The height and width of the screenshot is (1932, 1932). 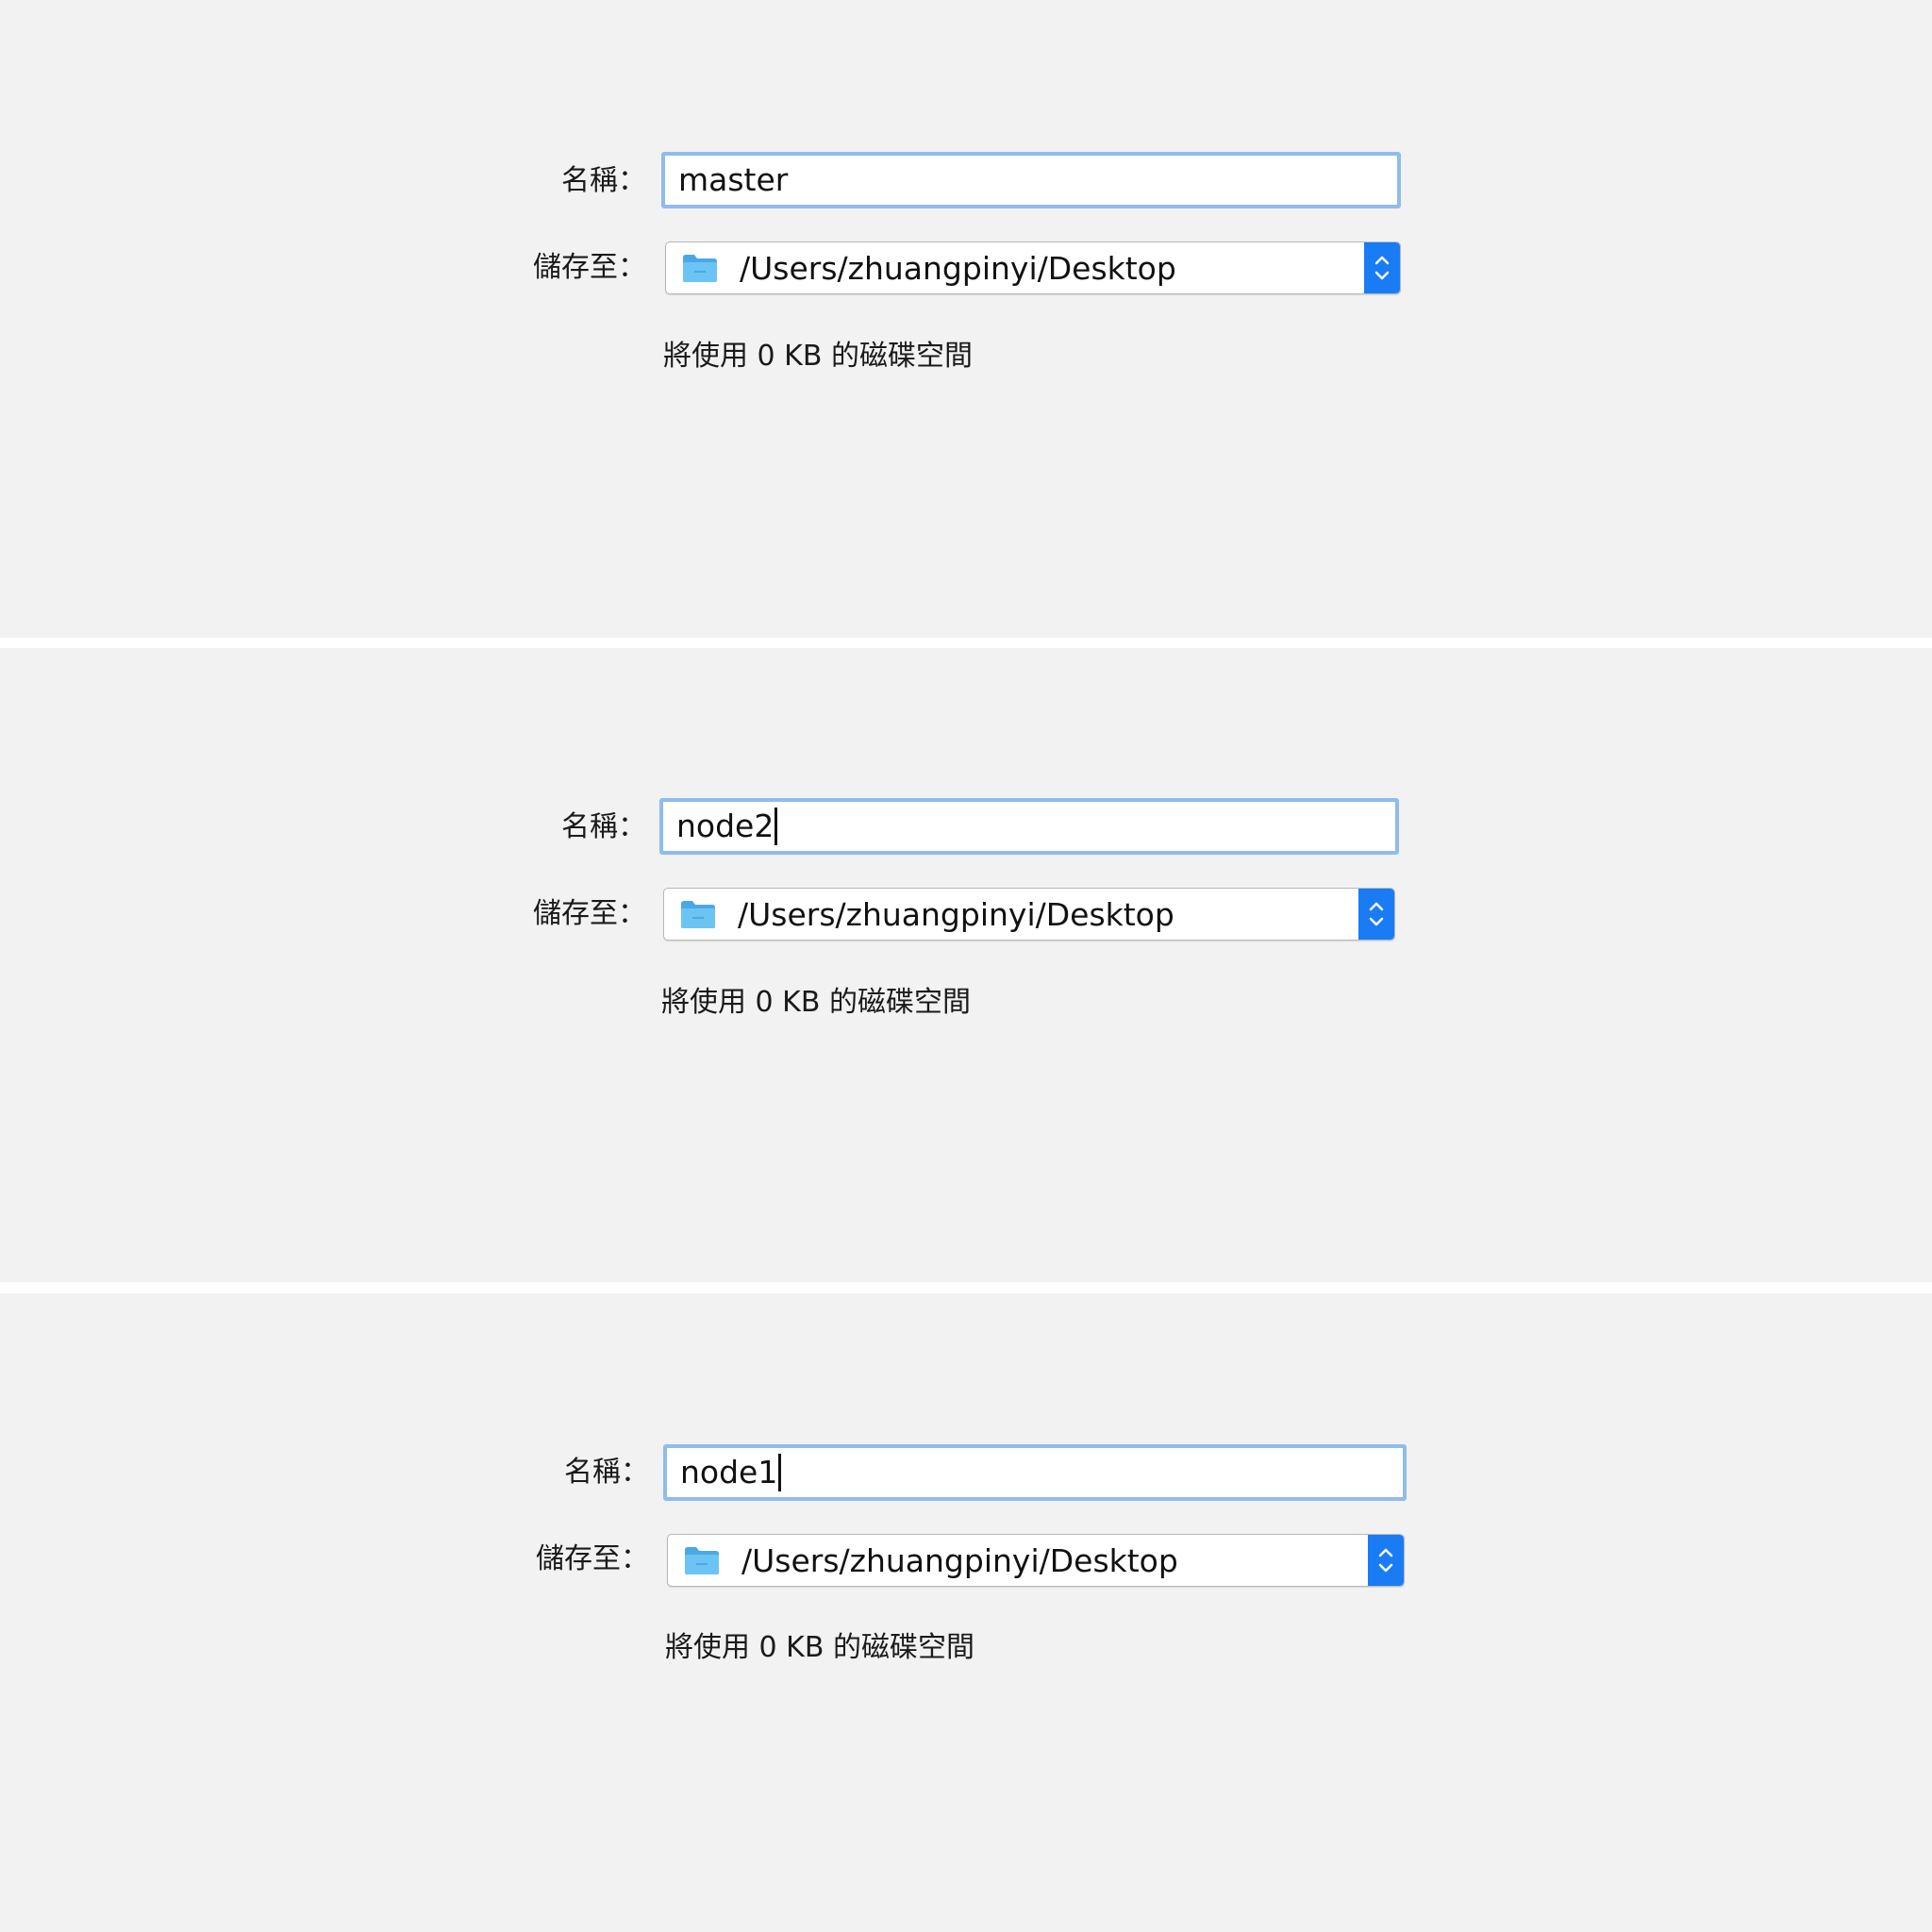 What do you see at coordinates (729, 1473) in the screenshot?
I see `name-input-value: node1` at bounding box center [729, 1473].